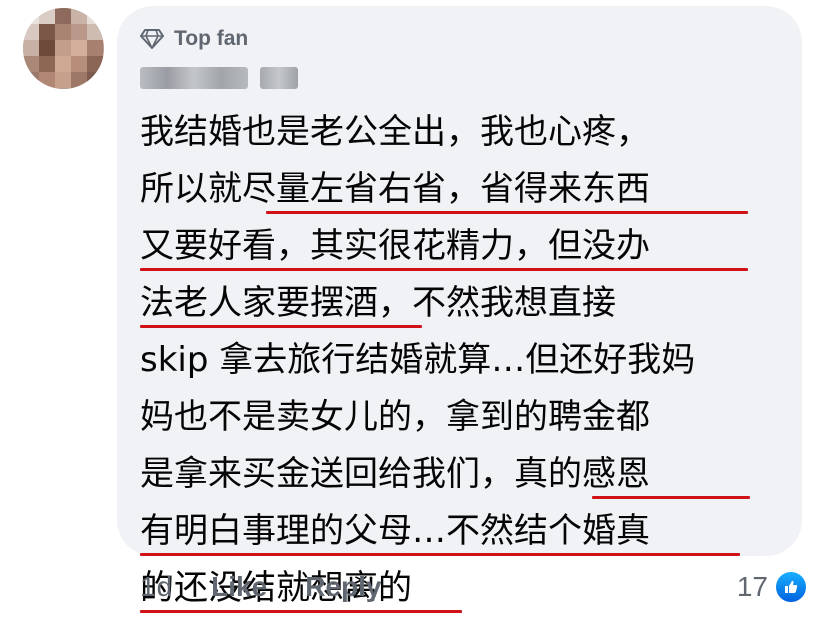 The height and width of the screenshot is (617, 828). Describe the element at coordinates (395, 132) in the screenshot. I see `comment-line: 我结婚也是老公全出，我也心疼，` at that location.